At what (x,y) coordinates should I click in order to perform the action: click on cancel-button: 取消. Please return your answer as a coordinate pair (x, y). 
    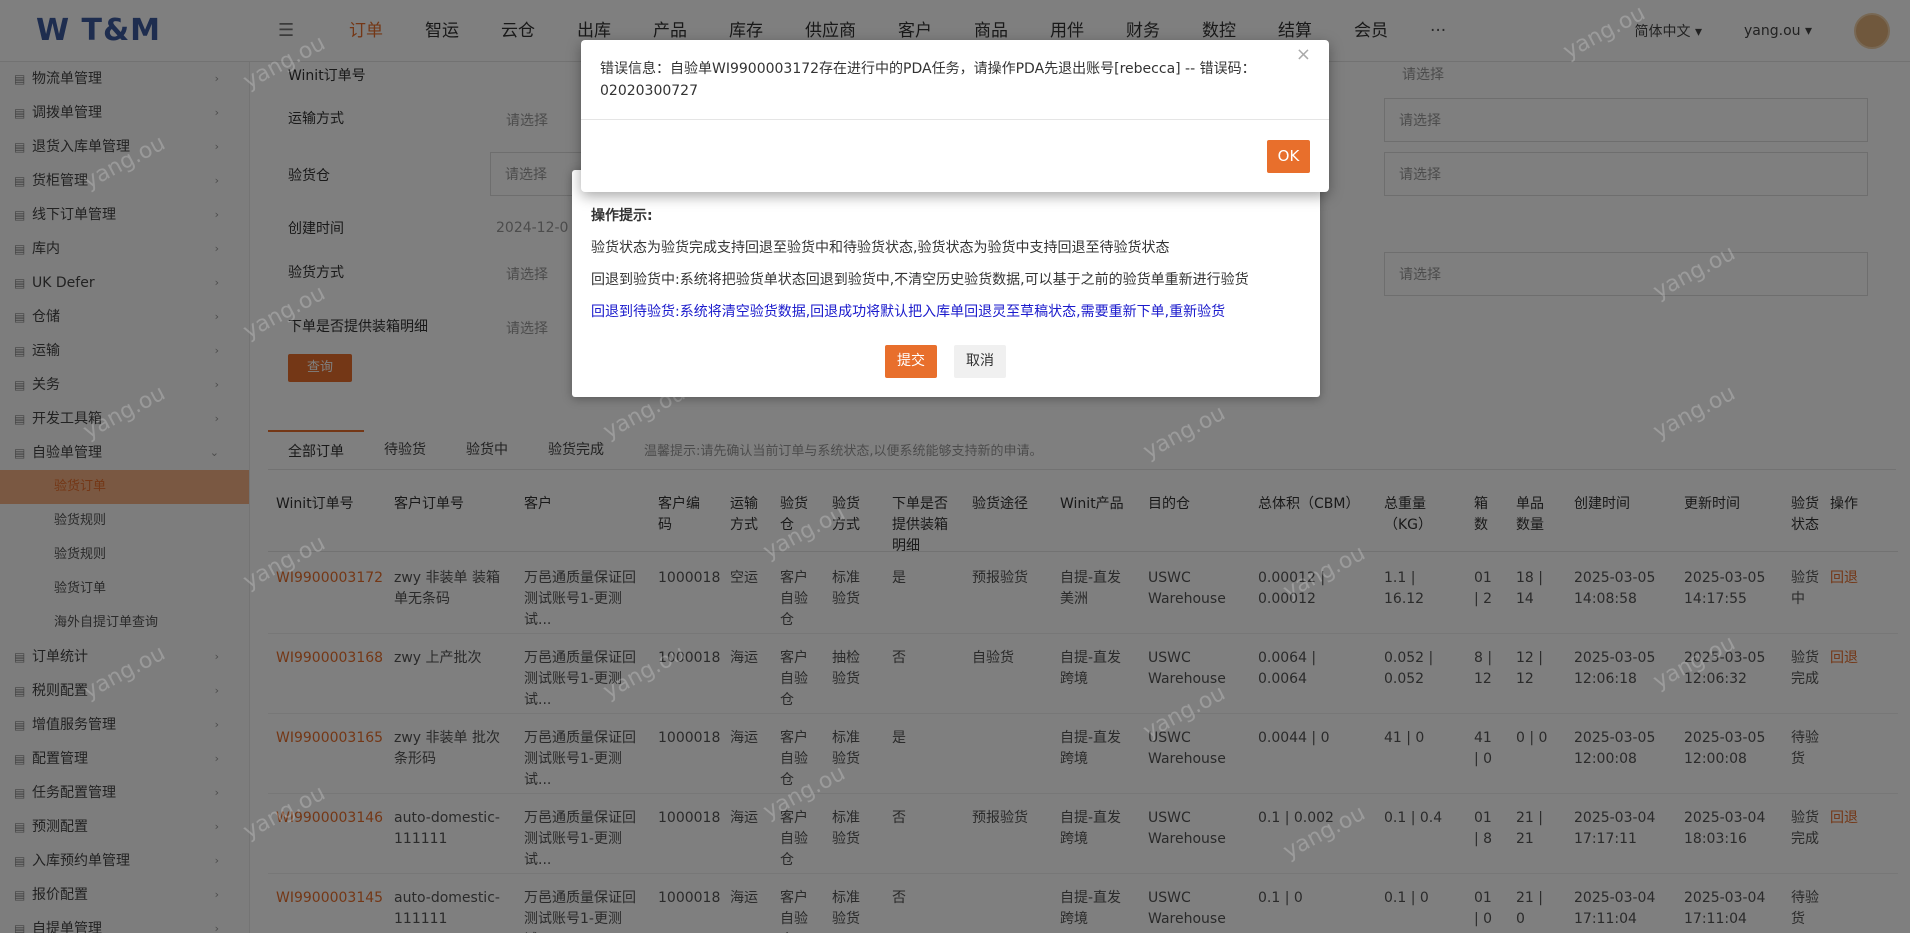
    Looking at the image, I should click on (980, 361).